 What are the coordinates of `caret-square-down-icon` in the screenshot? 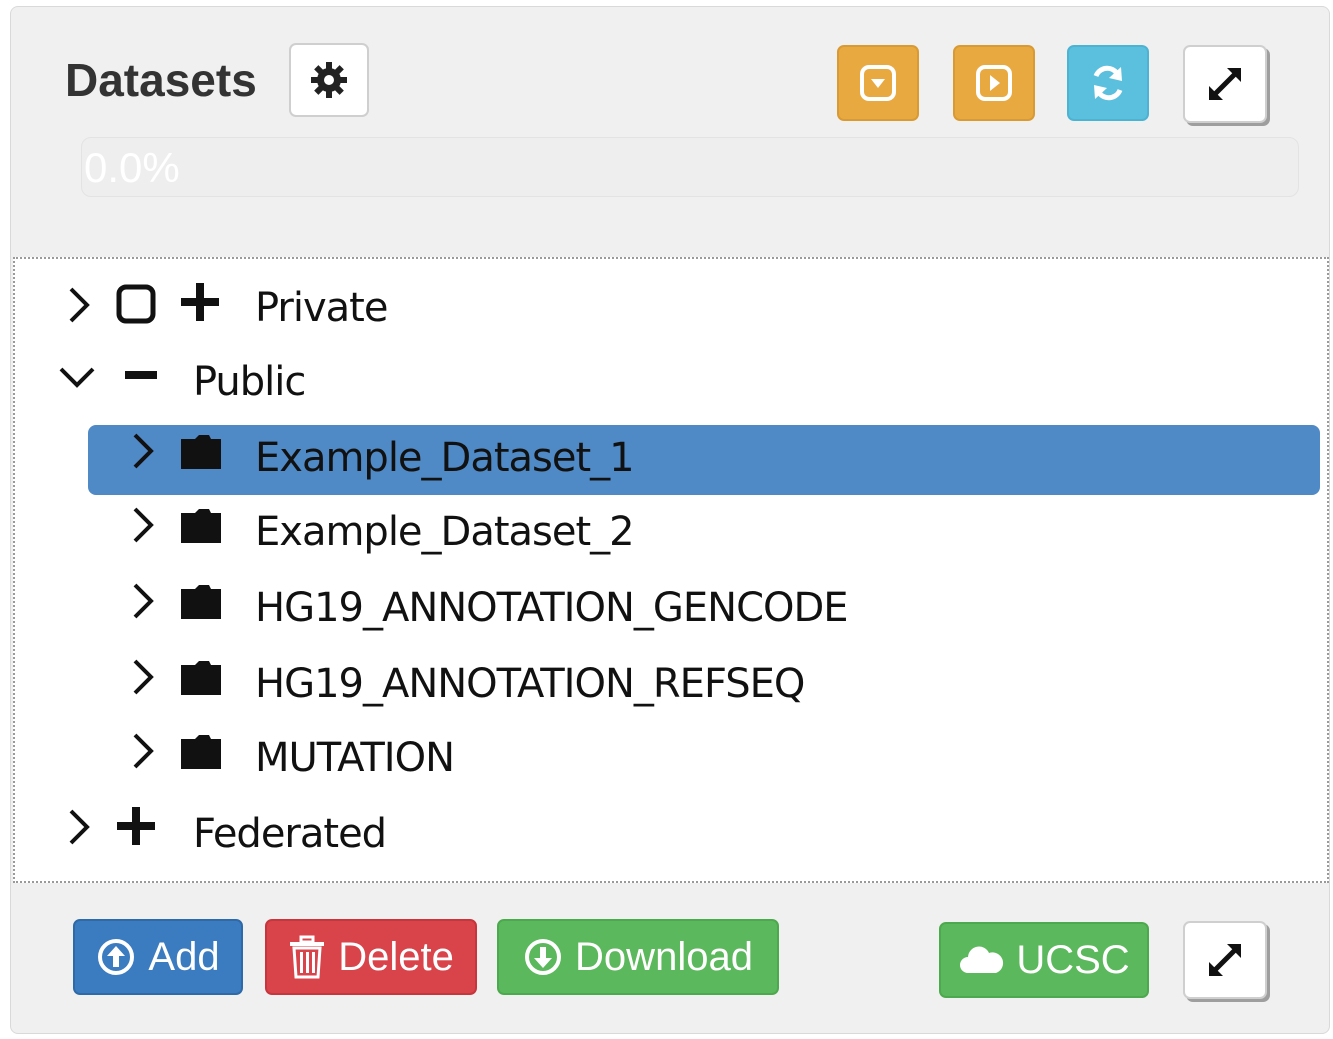 It's located at (878, 83).